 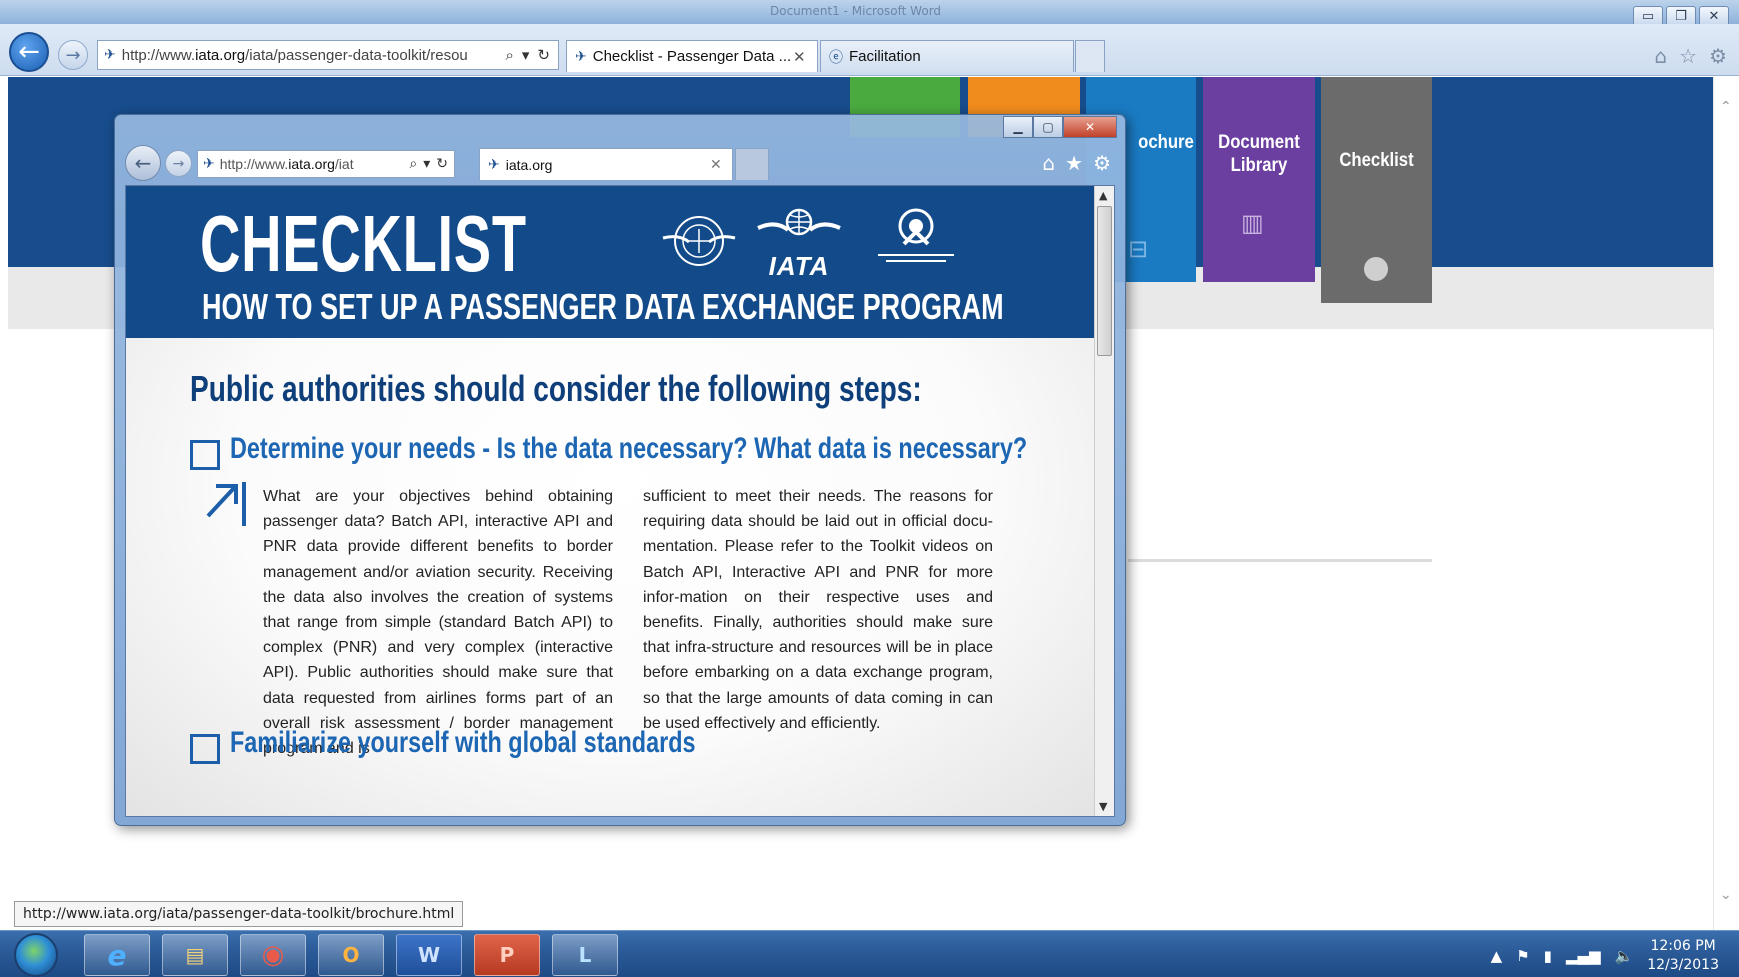 What do you see at coordinates (117, 955) in the screenshot?
I see `internet-explorer-icon: e` at bounding box center [117, 955].